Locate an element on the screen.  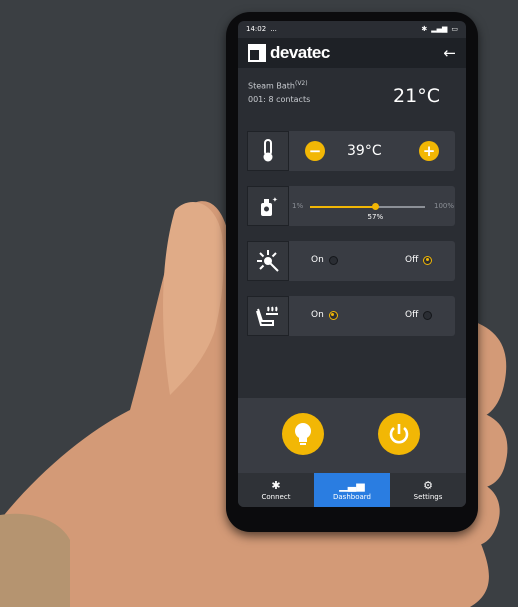
room-temperature: 21°C is located at coordinates (416, 96).